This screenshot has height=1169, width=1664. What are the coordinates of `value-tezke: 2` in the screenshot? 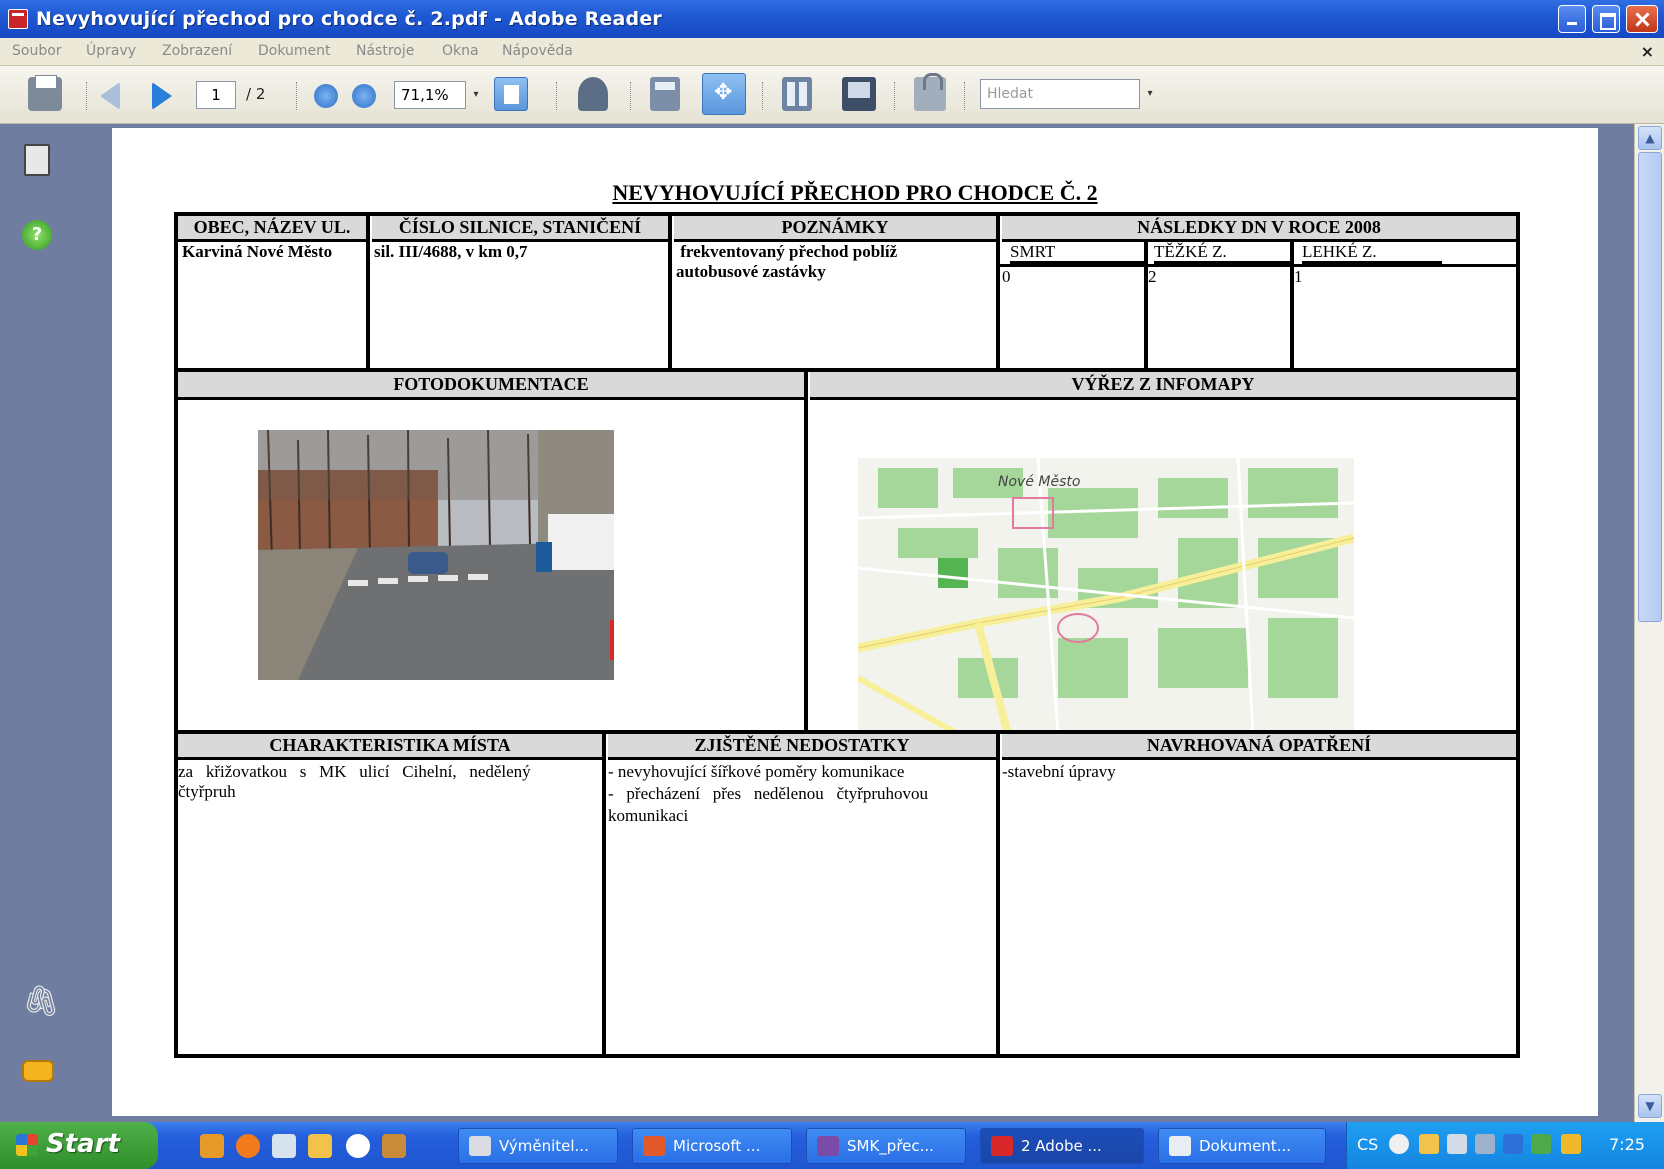 It's located at (1152, 276).